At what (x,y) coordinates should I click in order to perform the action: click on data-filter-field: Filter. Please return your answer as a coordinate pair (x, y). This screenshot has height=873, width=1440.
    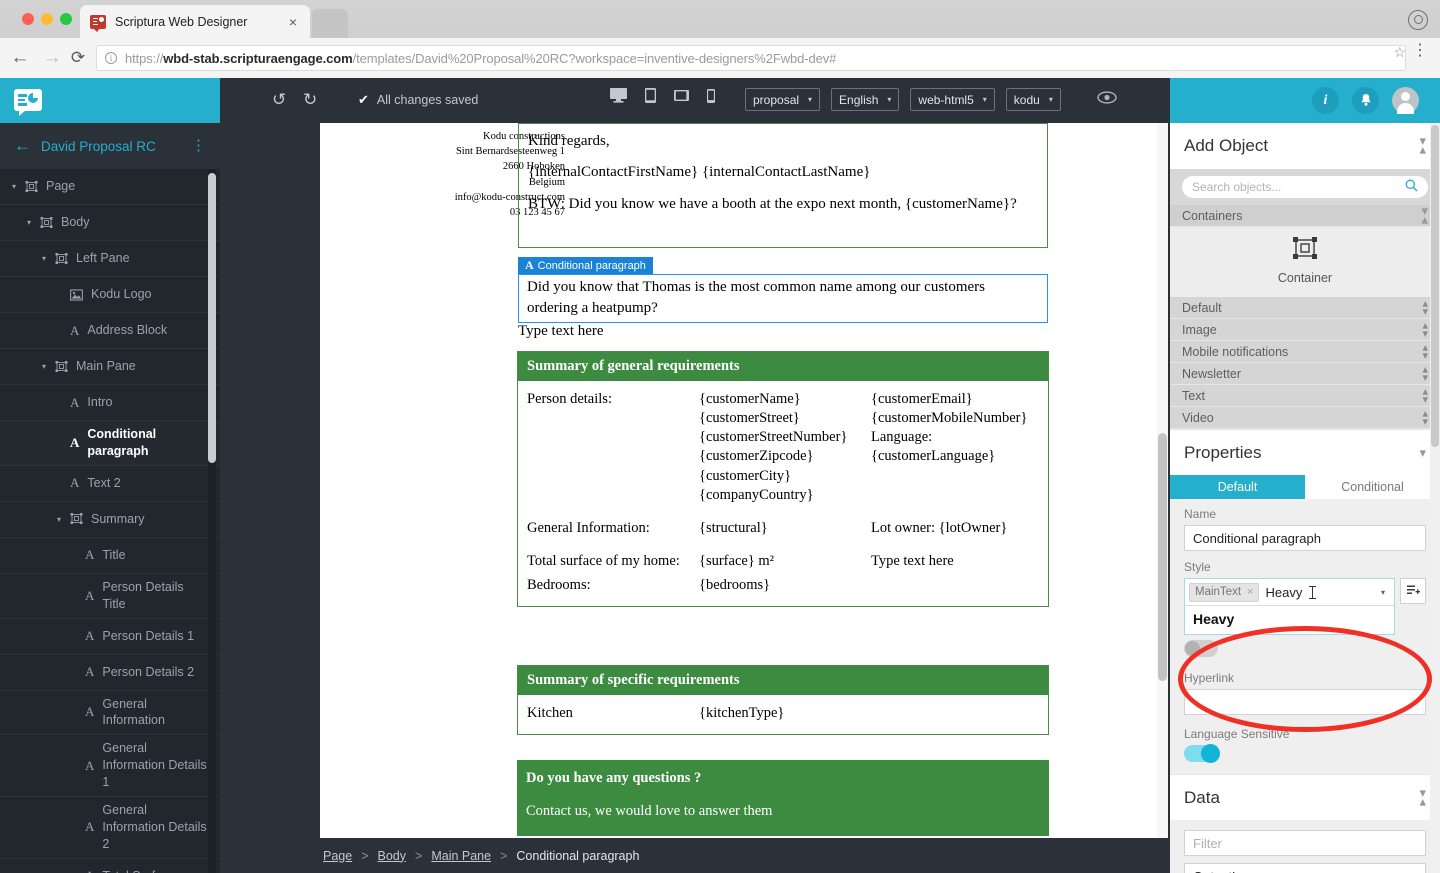
    Looking at the image, I should click on (1305, 843).